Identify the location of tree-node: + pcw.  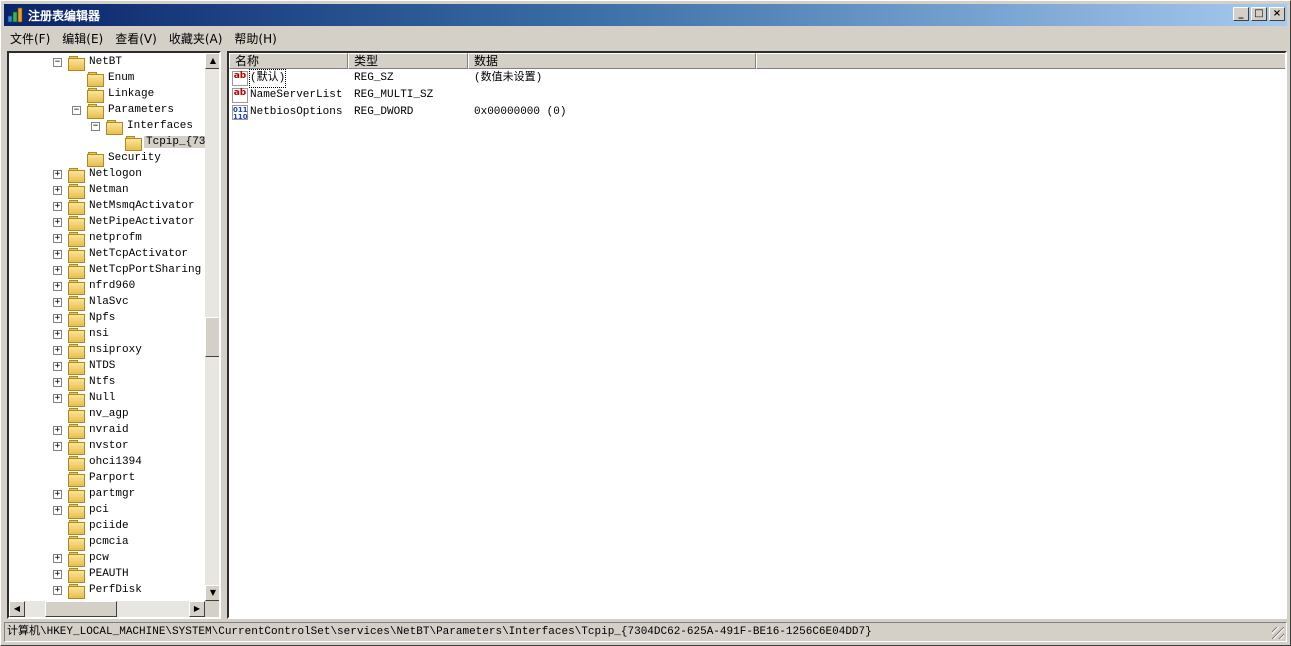
(107, 559).